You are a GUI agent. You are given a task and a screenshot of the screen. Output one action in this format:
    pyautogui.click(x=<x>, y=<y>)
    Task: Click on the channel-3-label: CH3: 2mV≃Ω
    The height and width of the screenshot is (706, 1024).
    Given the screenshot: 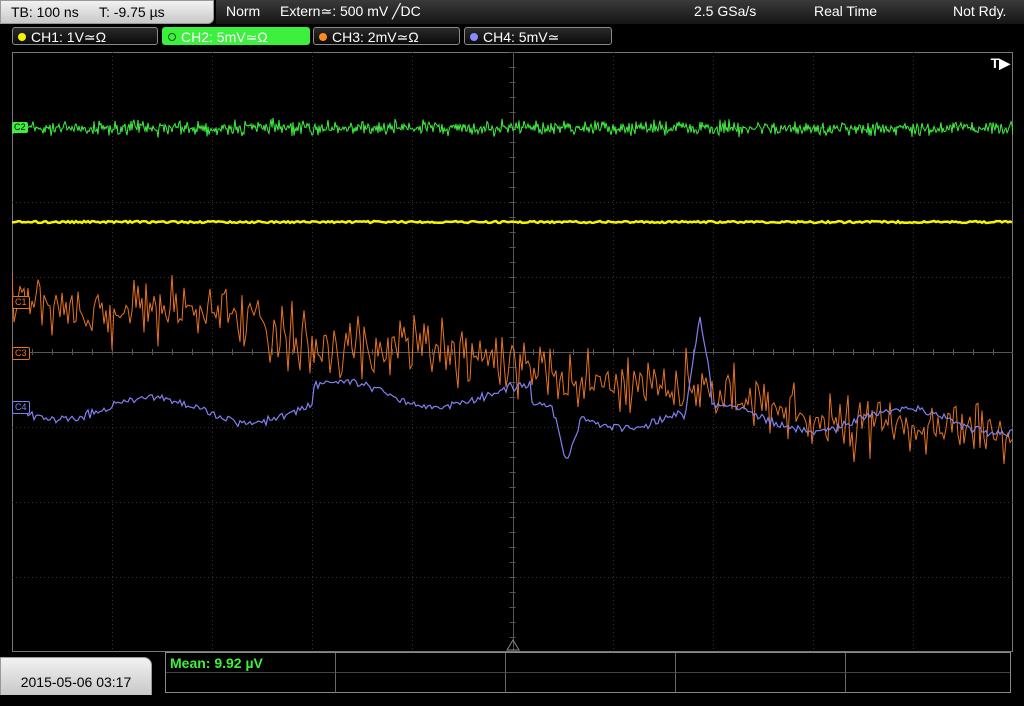 What is the action you would take?
    pyautogui.click(x=375, y=37)
    